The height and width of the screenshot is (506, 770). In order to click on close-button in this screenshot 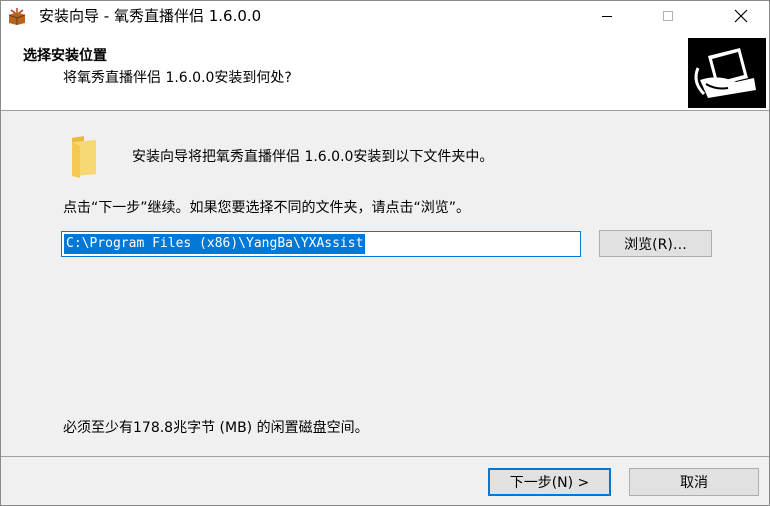, I will do `click(741, 16)`.